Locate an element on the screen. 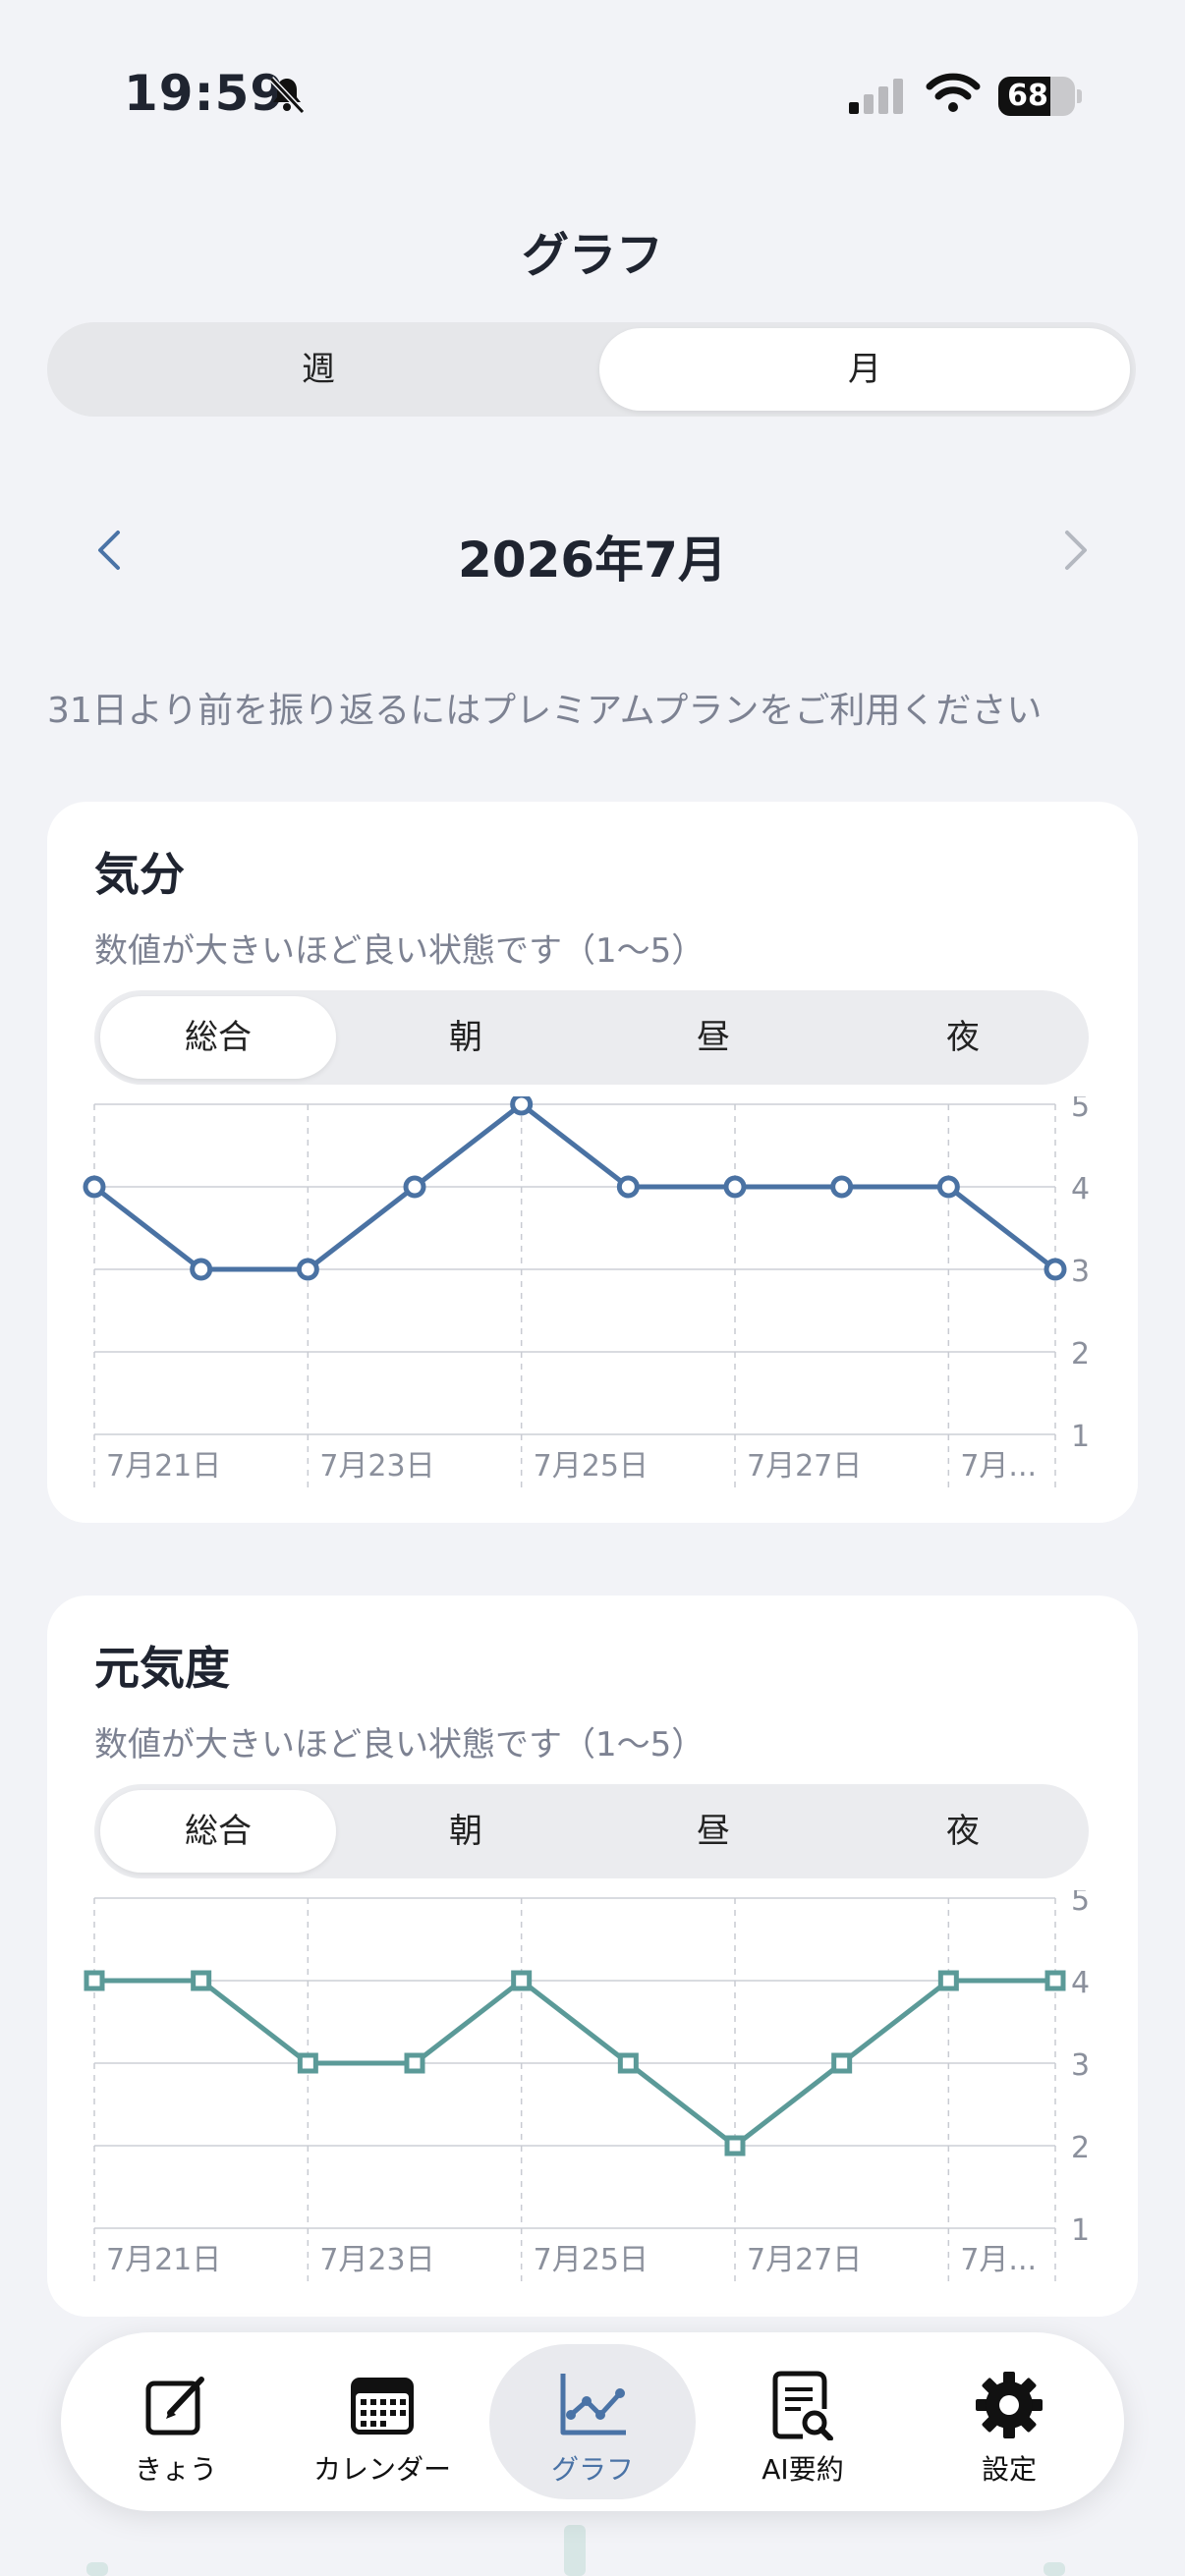 This screenshot has width=1185, height=2576. battery-indicator: 68 is located at coordinates (1040, 96).